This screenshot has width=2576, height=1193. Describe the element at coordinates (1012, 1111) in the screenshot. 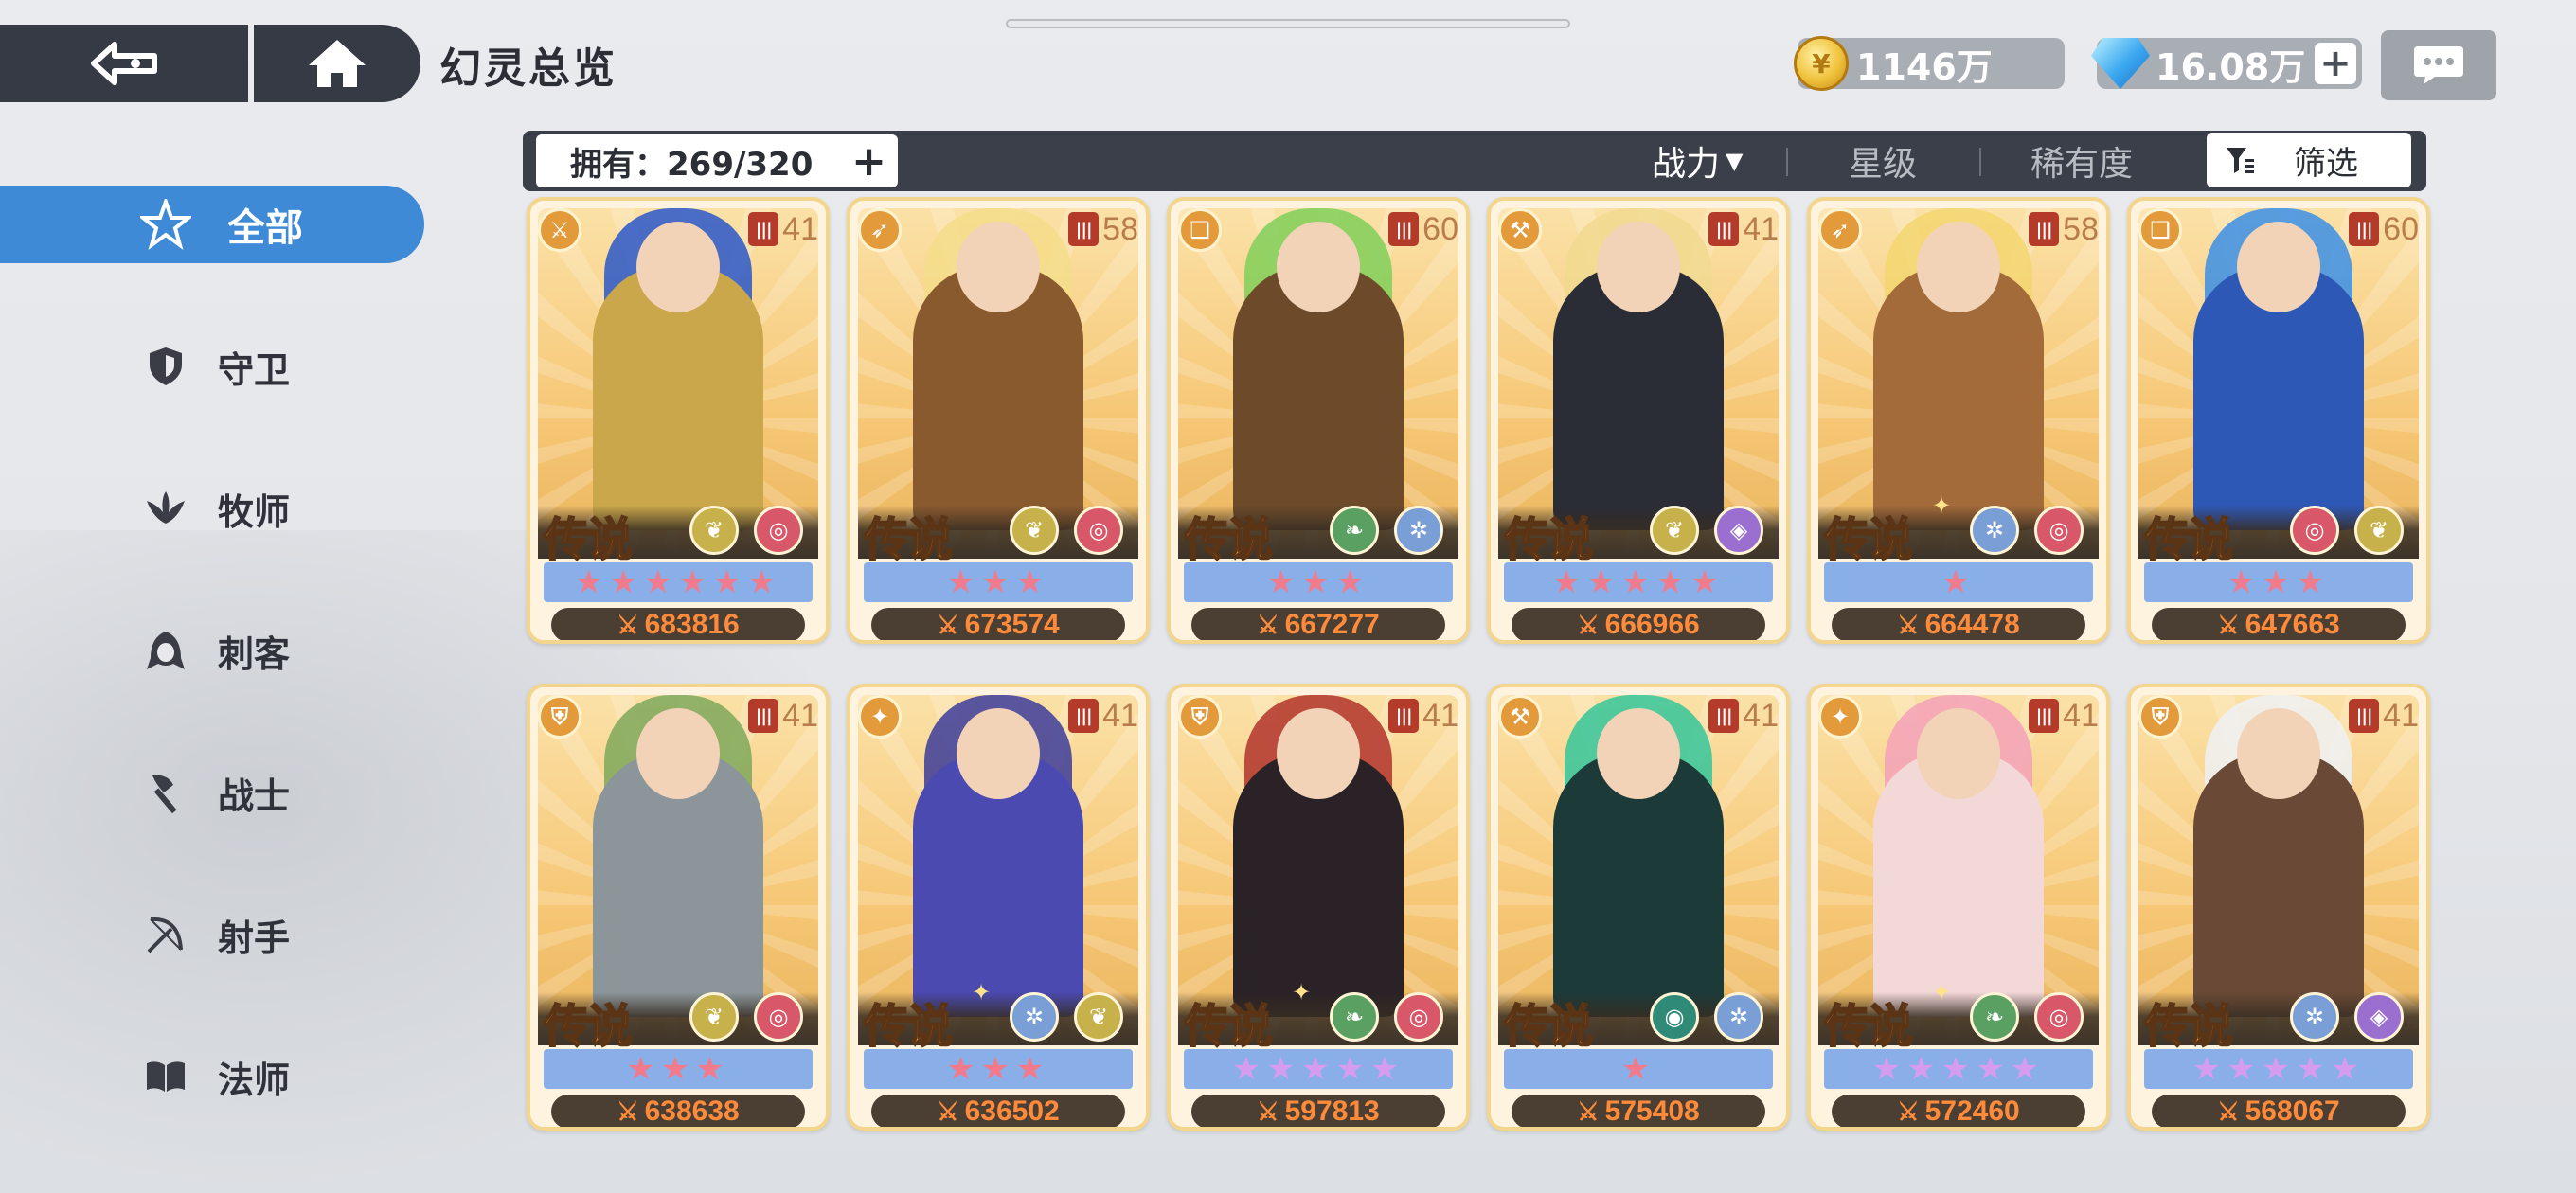

I see `combat-power-value: 636502` at that location.